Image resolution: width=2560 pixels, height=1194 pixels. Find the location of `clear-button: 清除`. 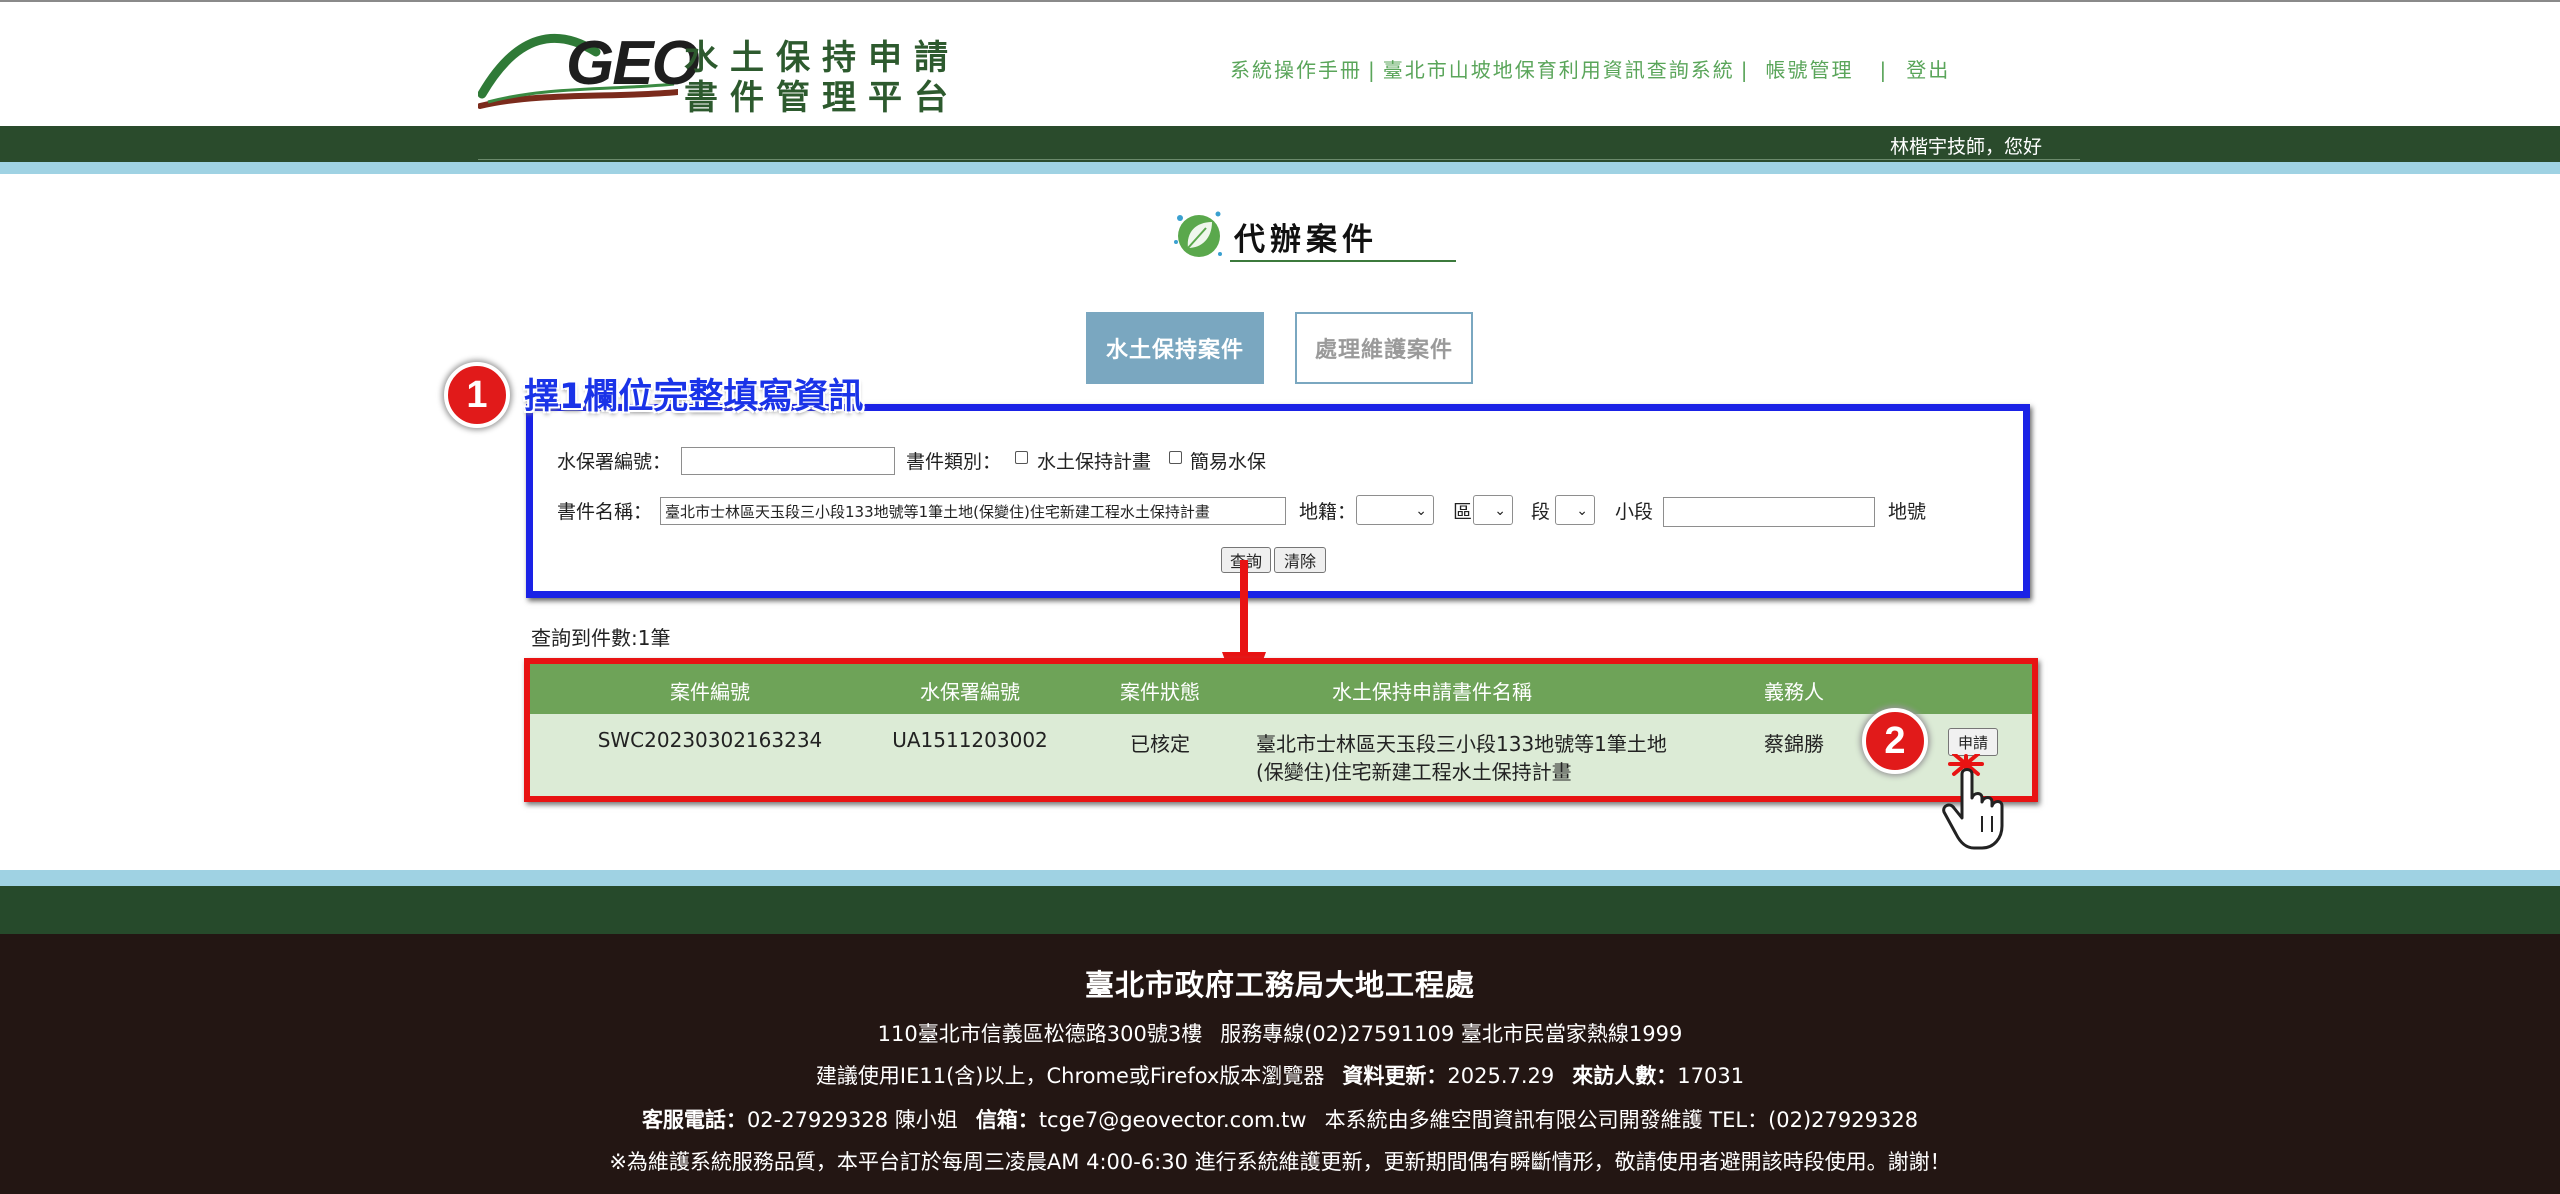

clear-button: 清除 is located at coordinates (1300, 560).